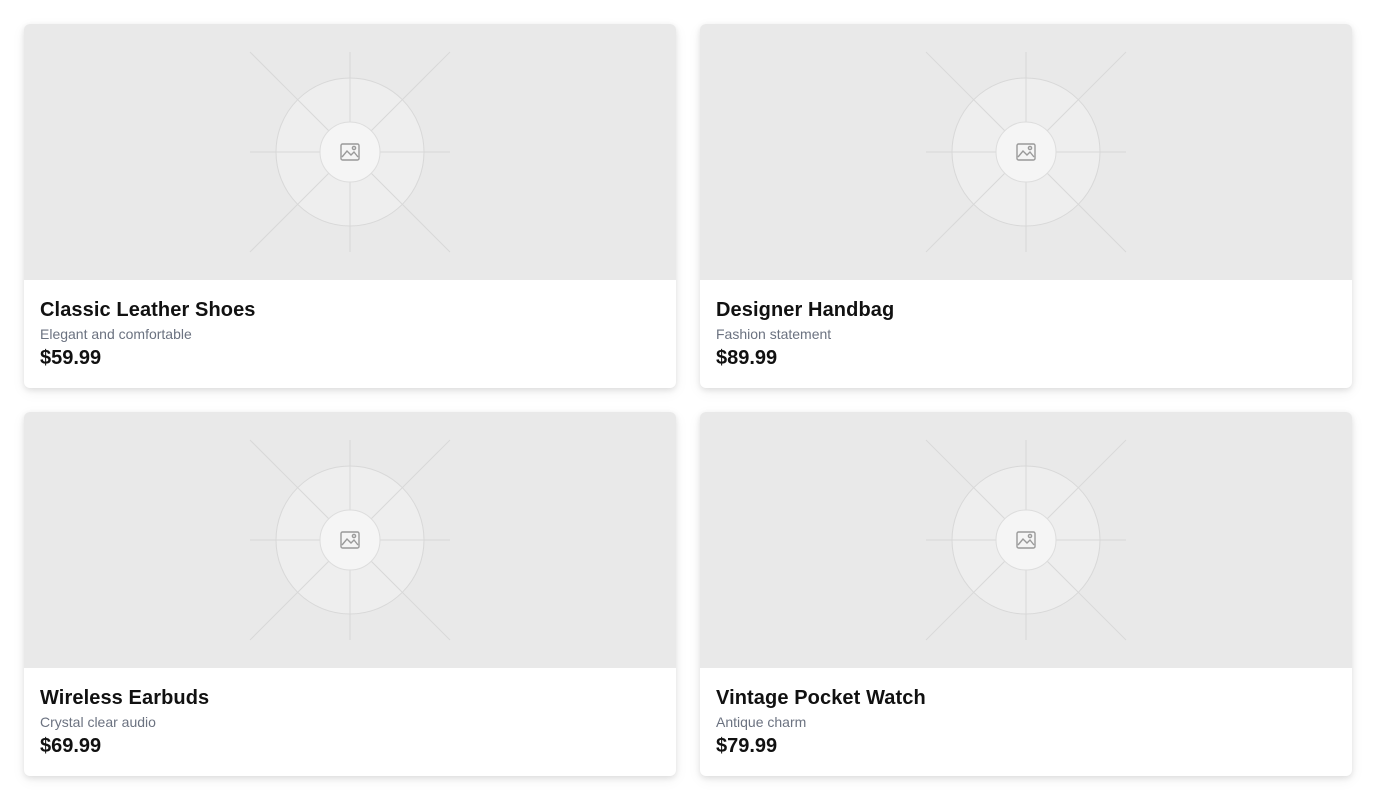 This screenshot has height=800, width=1376. What do you see at coordinates (71, 358) in the screenshot?
I see `product-price: $59.99` at bounding box center [71, 358].